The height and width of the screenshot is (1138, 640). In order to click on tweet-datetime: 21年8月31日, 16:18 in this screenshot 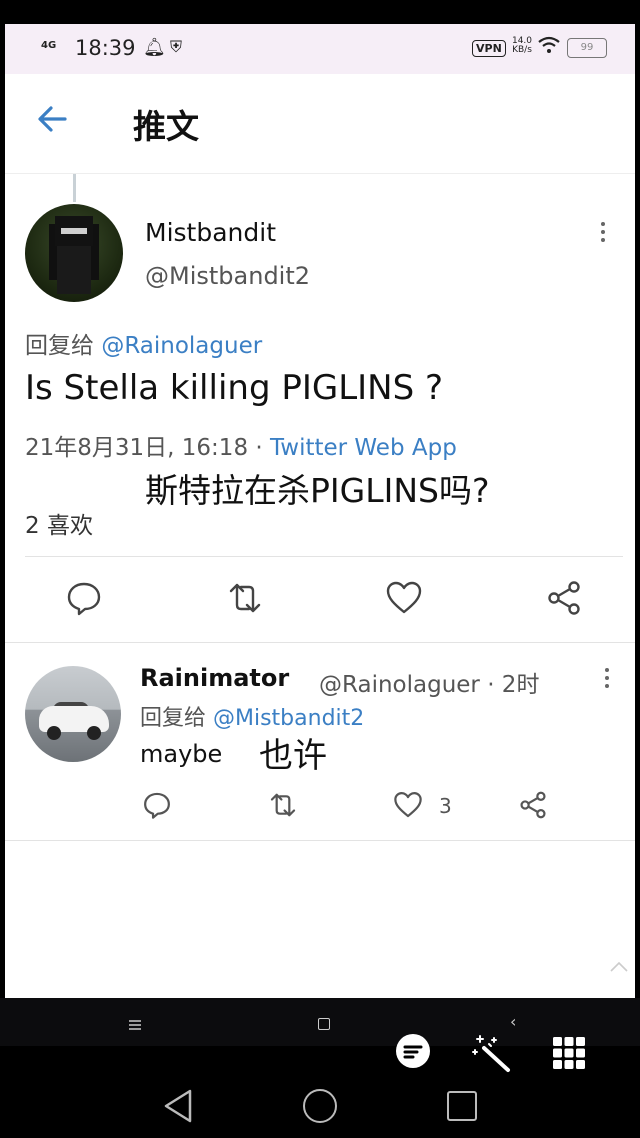, I will do `click(137, 448)`.